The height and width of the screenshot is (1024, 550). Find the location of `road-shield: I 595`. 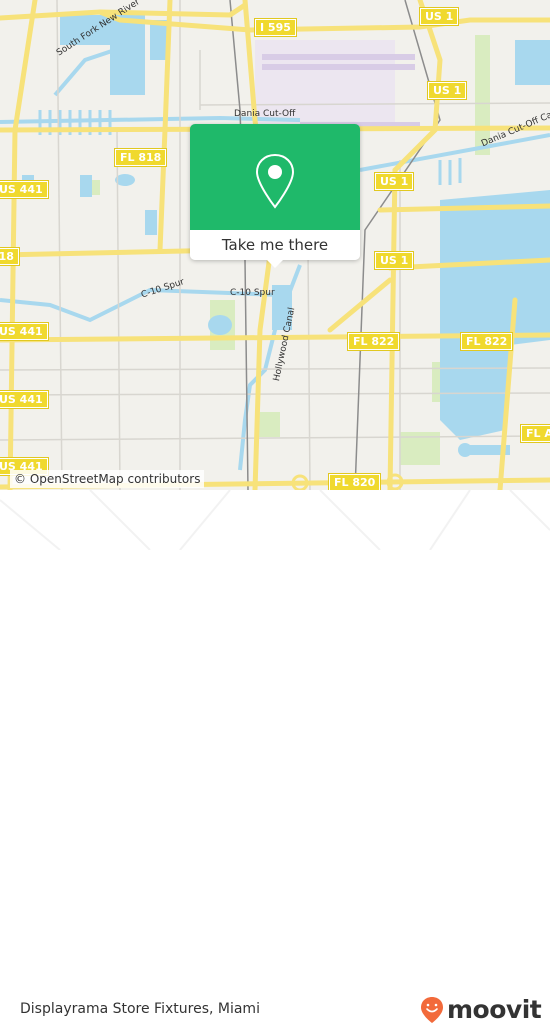

road-shield: I 595 is located at coordinates (275, 27).